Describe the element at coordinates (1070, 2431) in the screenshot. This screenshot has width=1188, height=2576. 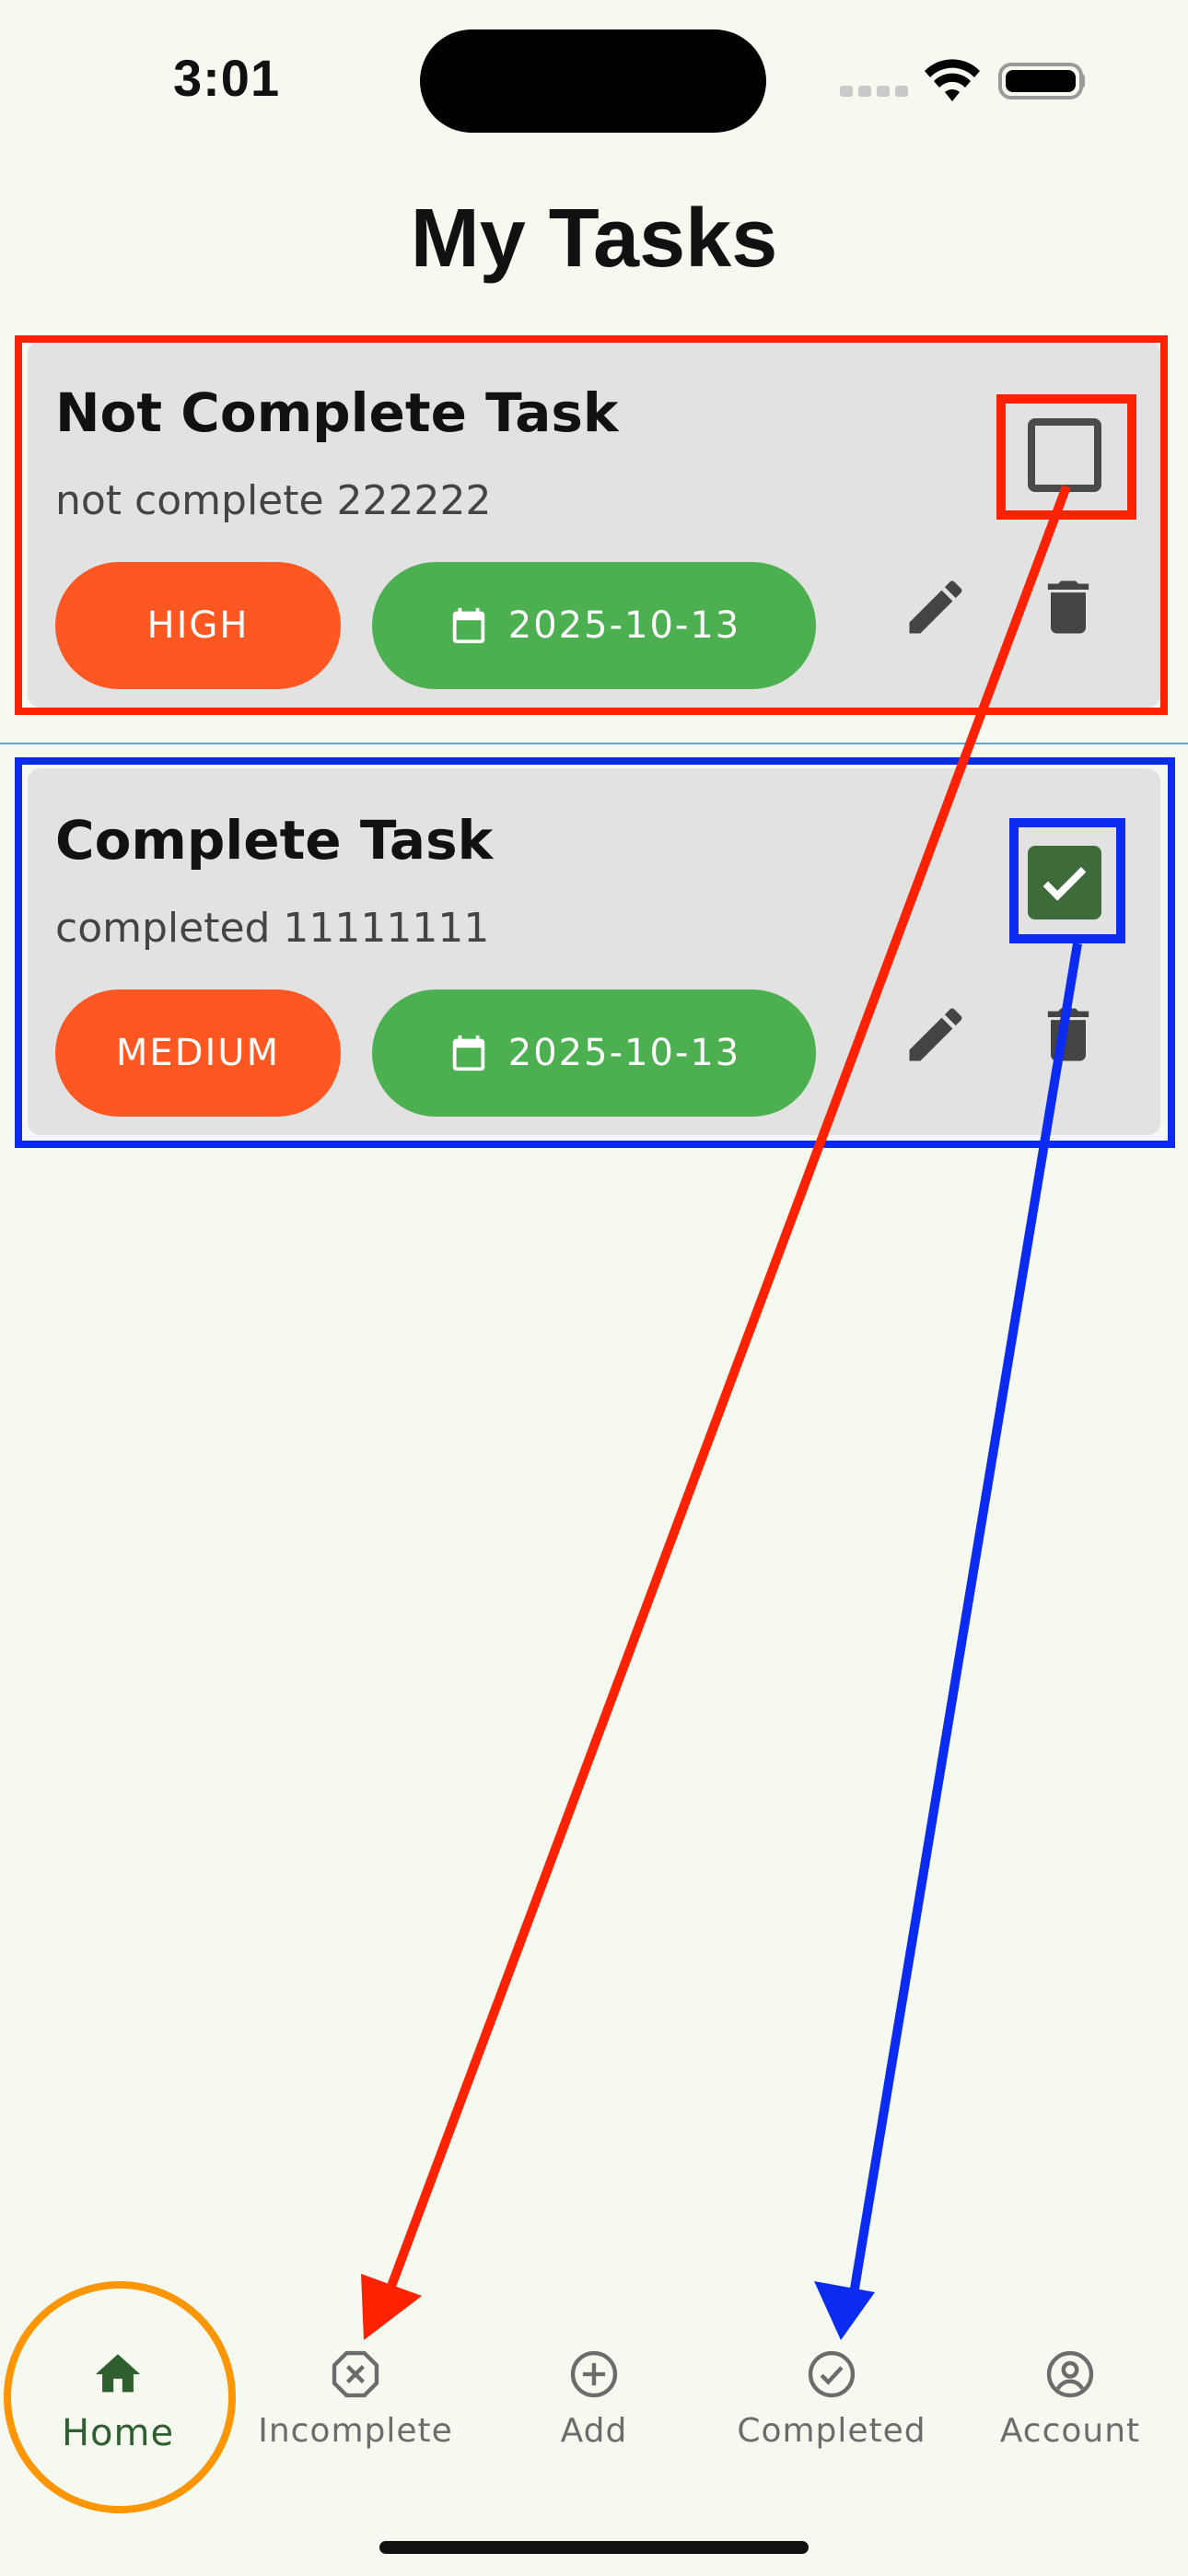
I see `nav-label: Account` at that location.